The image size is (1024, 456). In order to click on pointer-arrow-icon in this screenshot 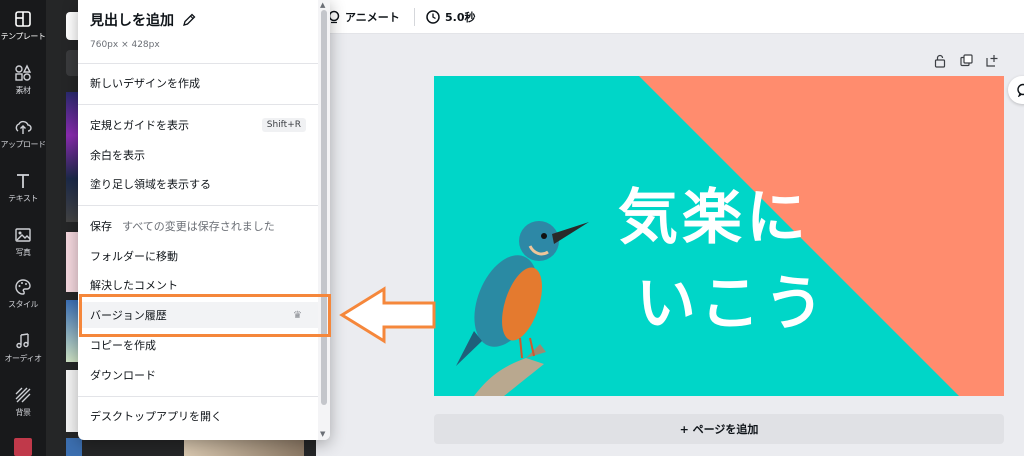, I will do `click(387, 315)`.